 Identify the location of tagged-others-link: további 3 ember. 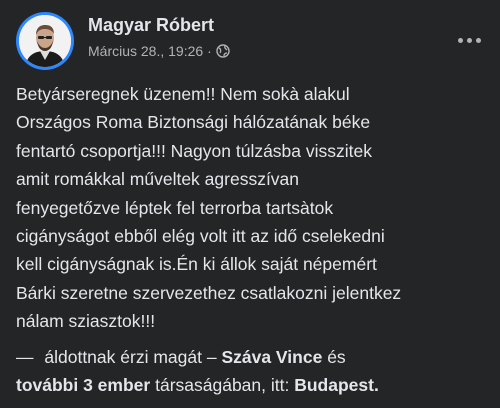
(83, 385).